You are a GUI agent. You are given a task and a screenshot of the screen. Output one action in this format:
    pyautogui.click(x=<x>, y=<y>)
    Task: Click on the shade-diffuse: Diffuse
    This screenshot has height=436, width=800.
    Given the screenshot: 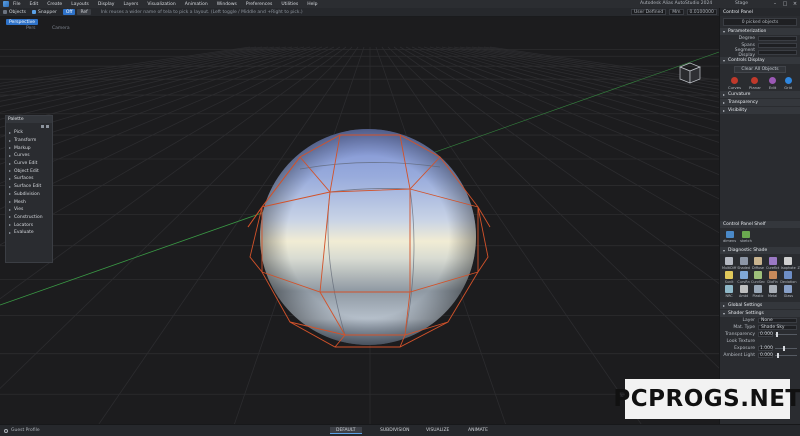 What is the action you would take?
    pyautogui.click(x=758, y=263)
    